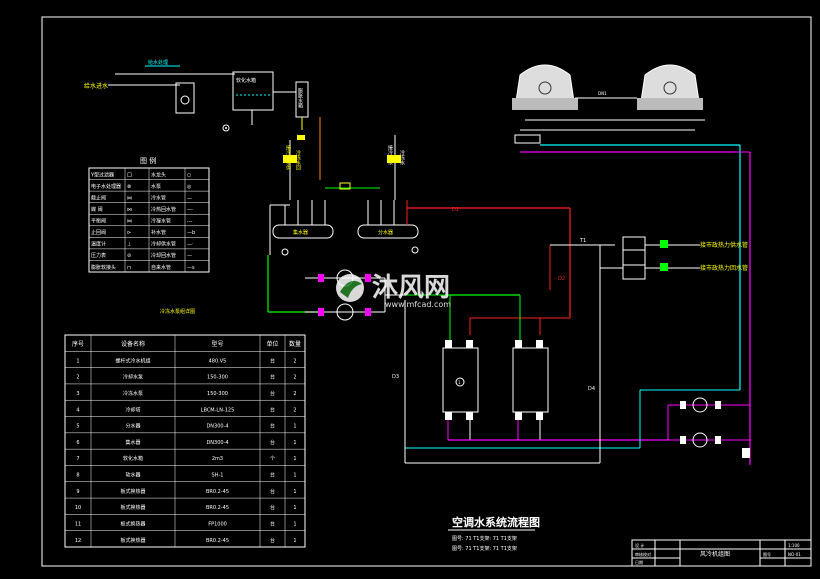 The width and height of the screenshot is (820, 579). Describe the element at coordinates (177, 311) in the screenshot. I see `pump-group-caption: 冷冻水泵组详图` at that location.